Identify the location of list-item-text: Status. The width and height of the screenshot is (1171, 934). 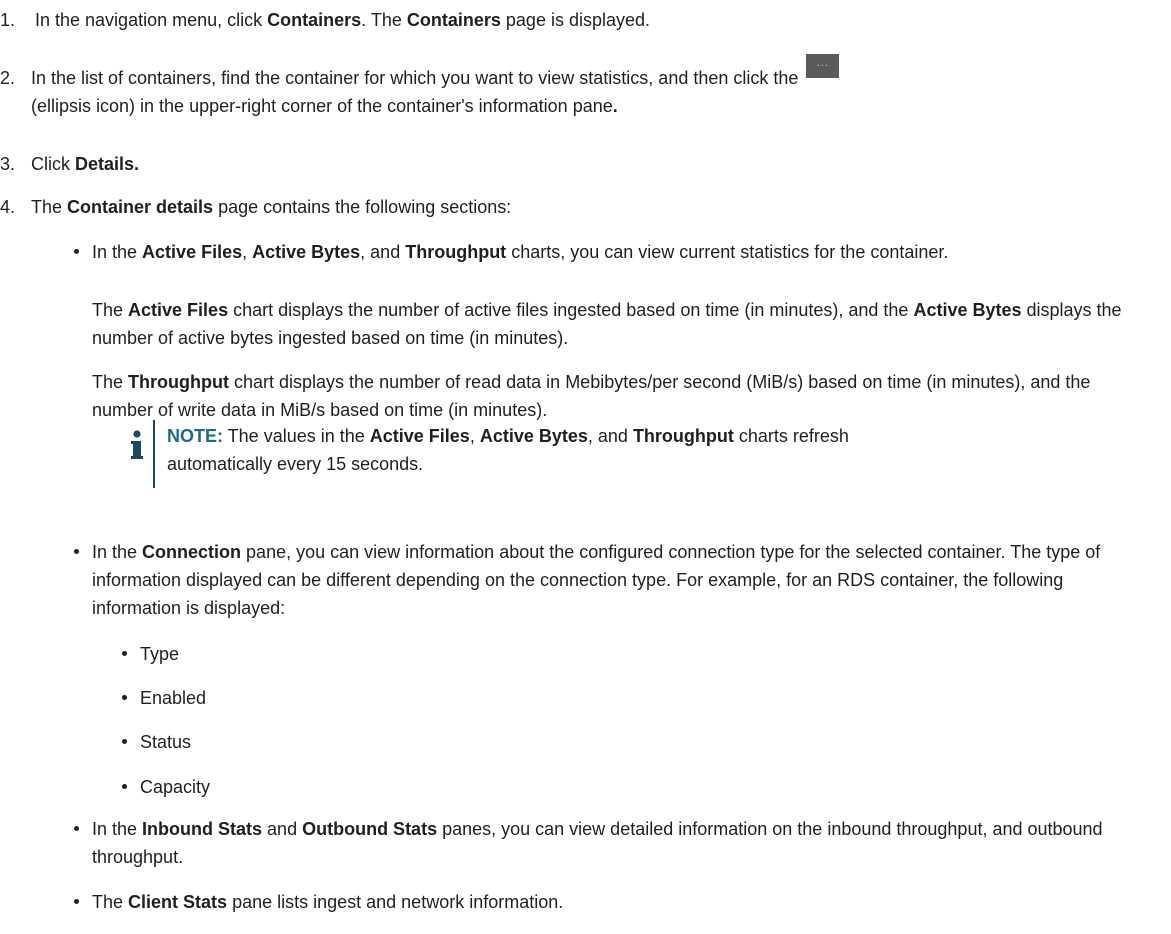
(166, 742).